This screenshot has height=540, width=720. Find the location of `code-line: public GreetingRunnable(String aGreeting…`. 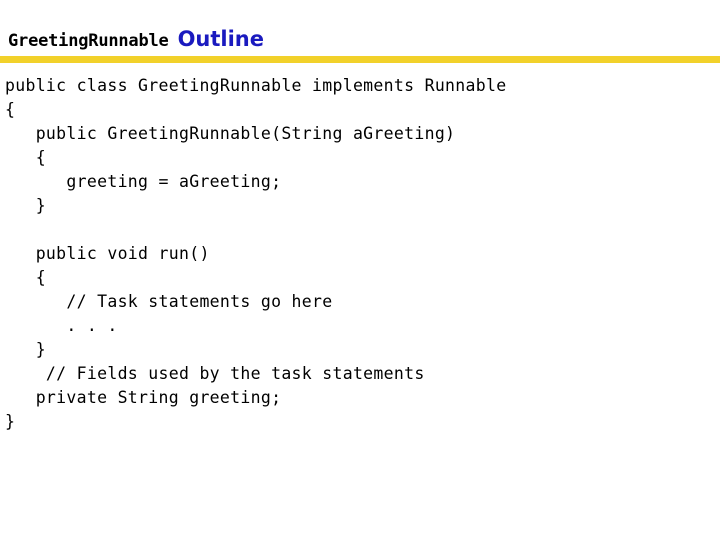

code-line: public GreetingRunnable(String aGreeting… is located at coordinates (230, 133).